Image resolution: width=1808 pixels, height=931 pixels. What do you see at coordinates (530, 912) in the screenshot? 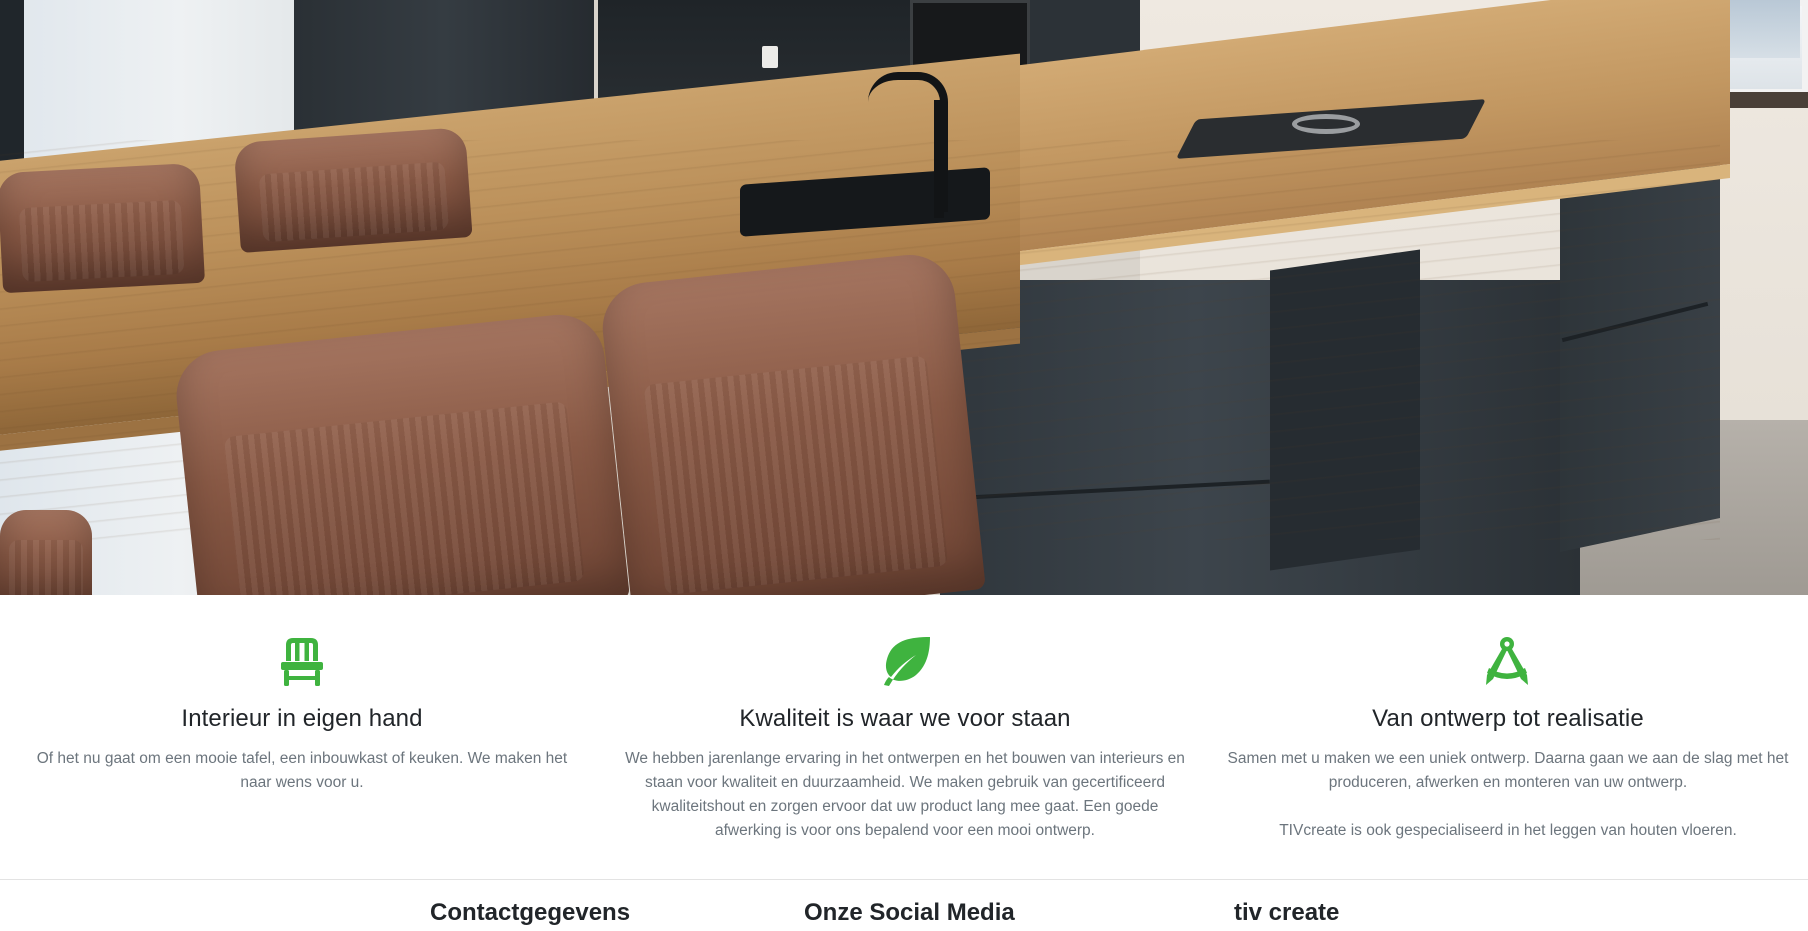
I see `footer-heading-contact: Contactgegevens` at bounding box center [530, 912].